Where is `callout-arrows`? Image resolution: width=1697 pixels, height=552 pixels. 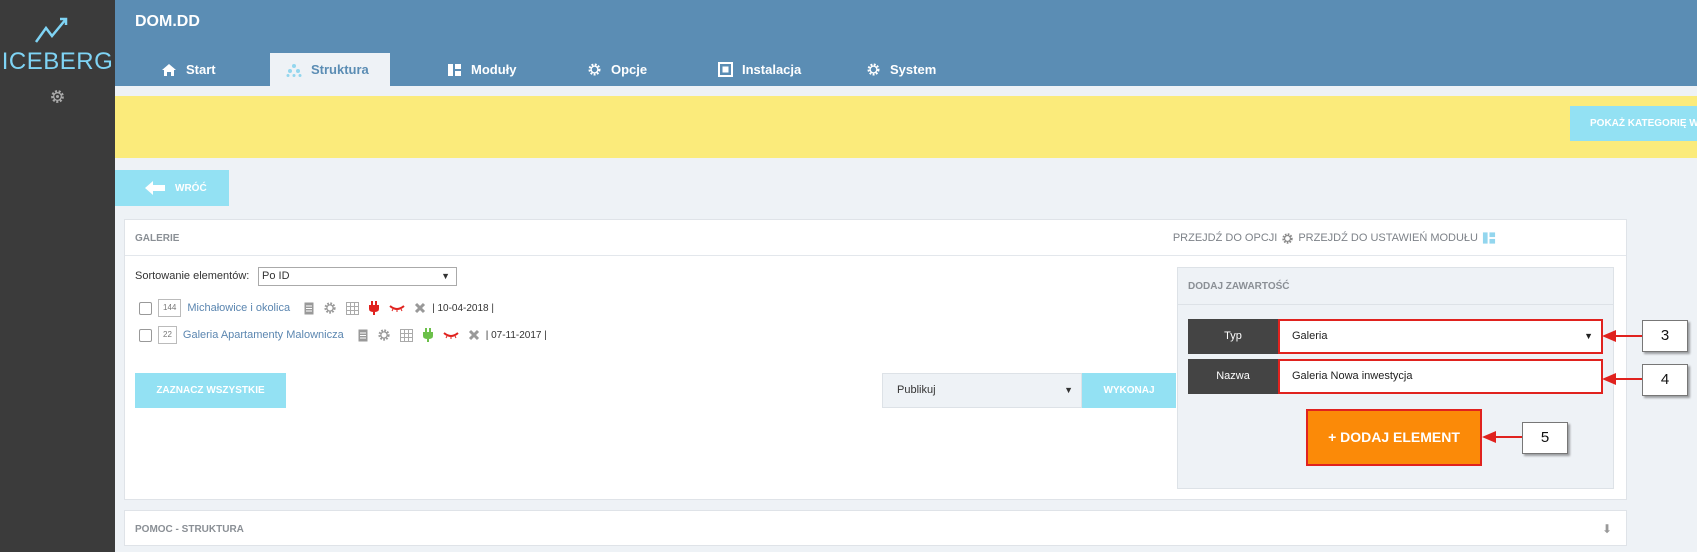 callout-arrows is located at coordinates (1562, 386).